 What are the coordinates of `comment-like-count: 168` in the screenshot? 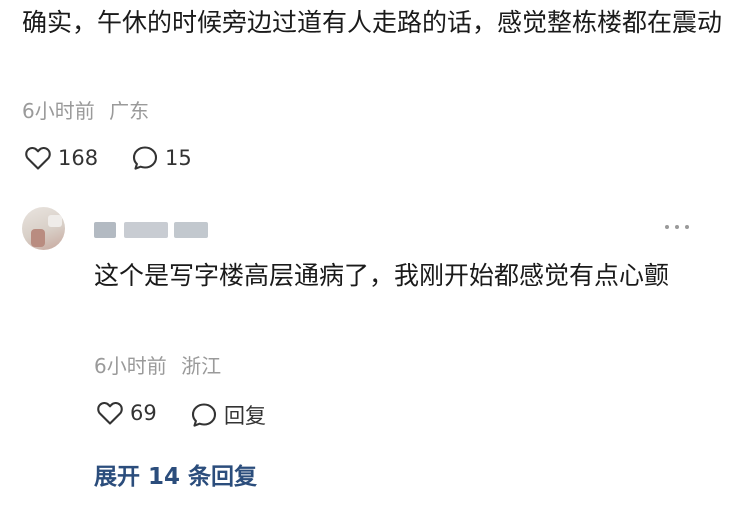 It's located at (78, 158).